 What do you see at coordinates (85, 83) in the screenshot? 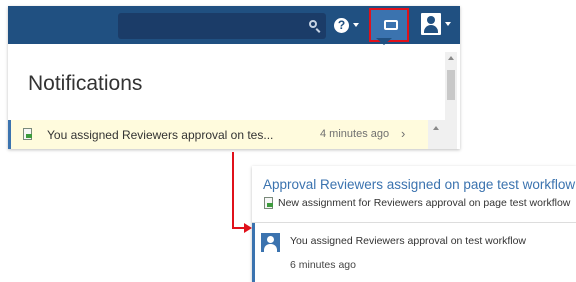
I see `notifications-heading: Notifications` at bounding box center [85, 83].